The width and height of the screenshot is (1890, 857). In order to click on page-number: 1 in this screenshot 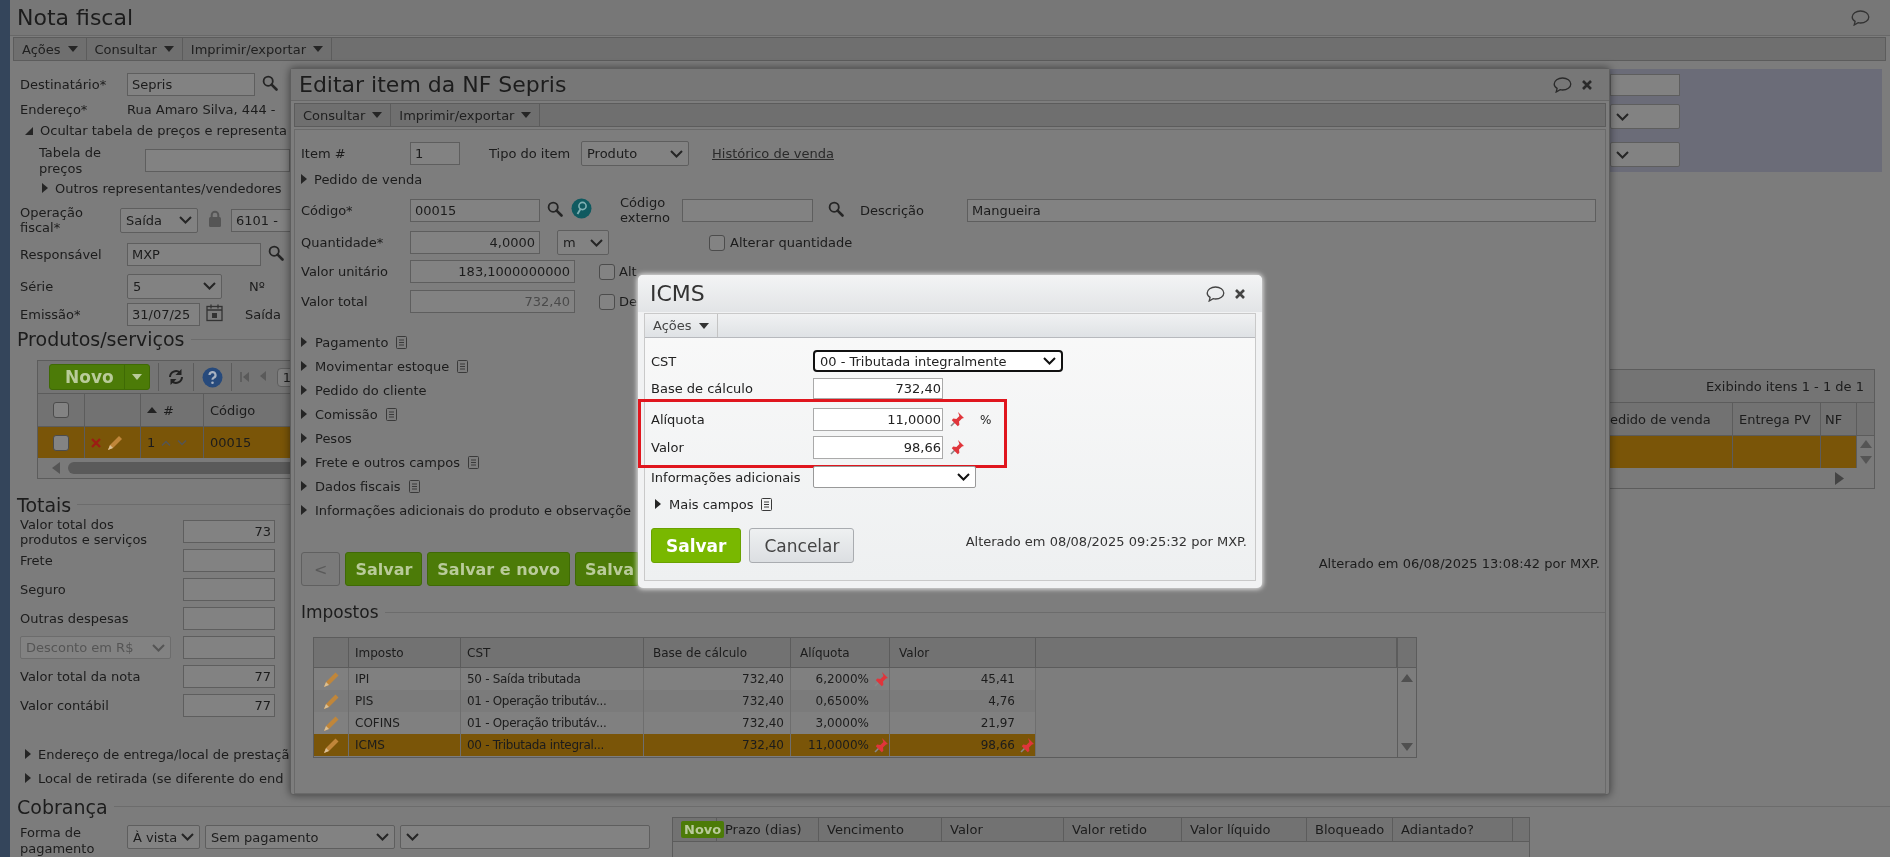, I will do `click(283, 377)`.